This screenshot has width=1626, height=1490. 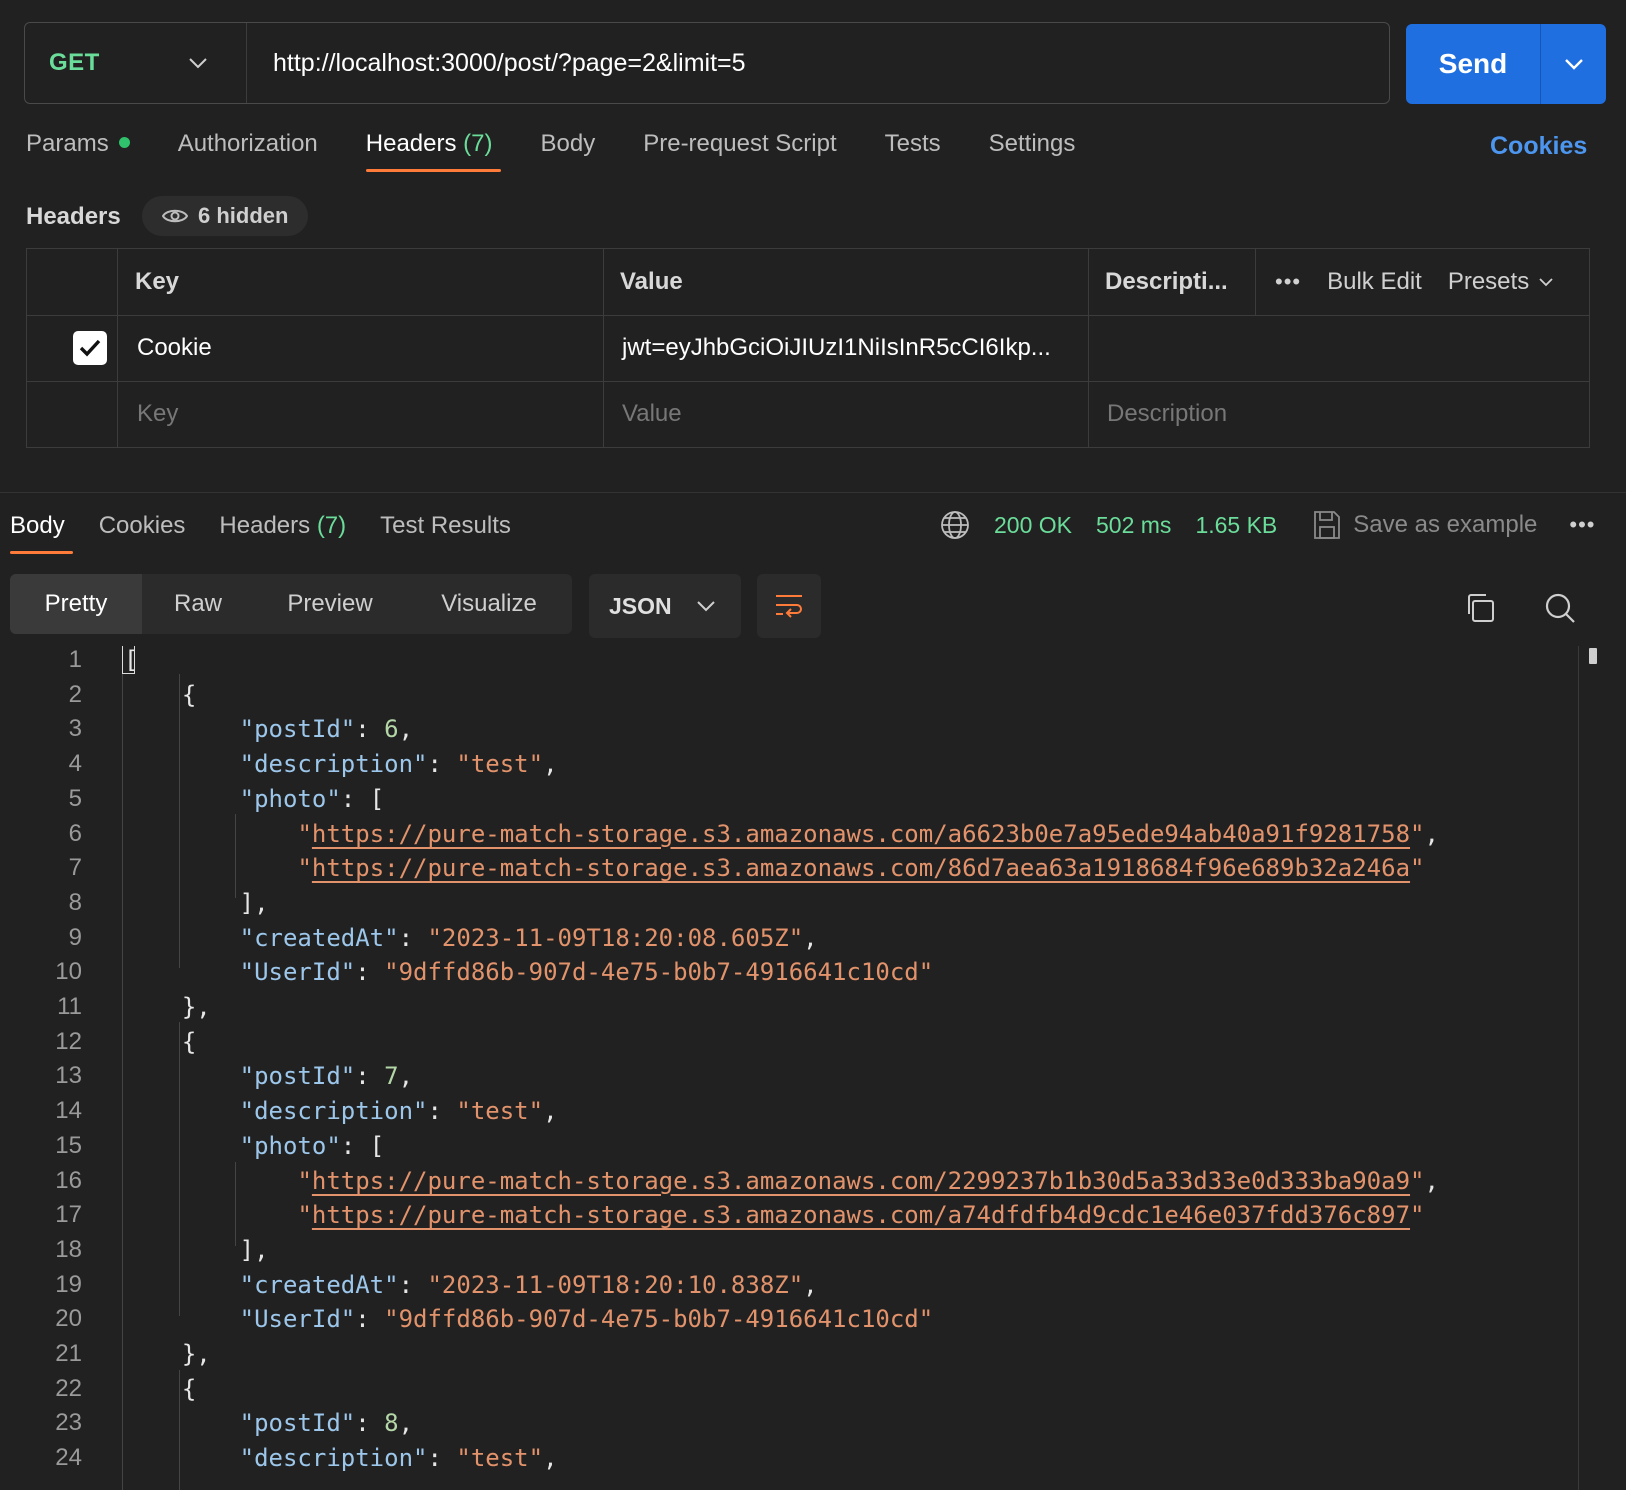 What do you see at coordinates (1480, 608) in the screenshot?
I see `copy-icon` at bounding box center [1480, 608].